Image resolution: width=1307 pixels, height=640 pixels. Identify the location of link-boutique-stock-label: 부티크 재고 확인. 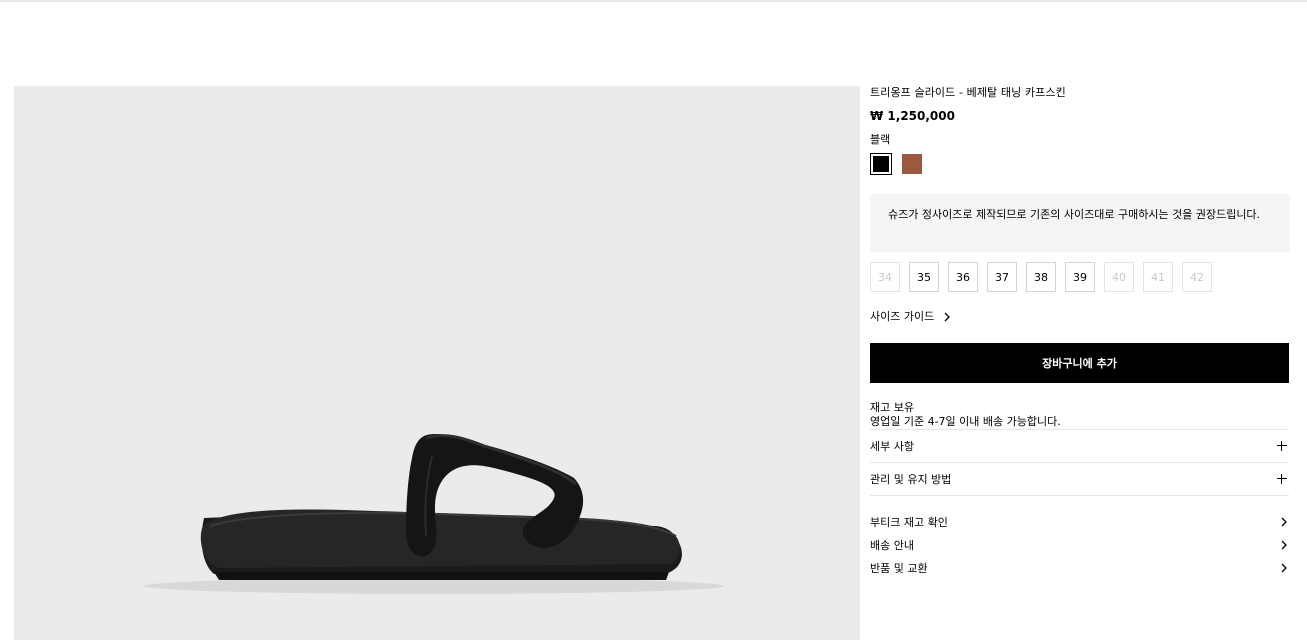
(909, 522).